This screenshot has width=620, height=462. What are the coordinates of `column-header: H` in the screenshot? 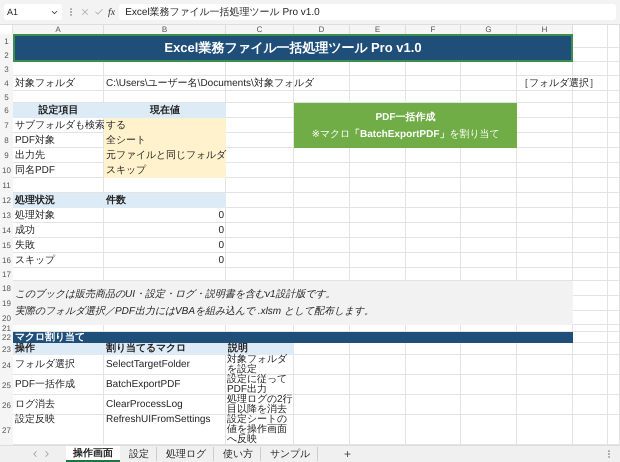 It's located at (545, 29).